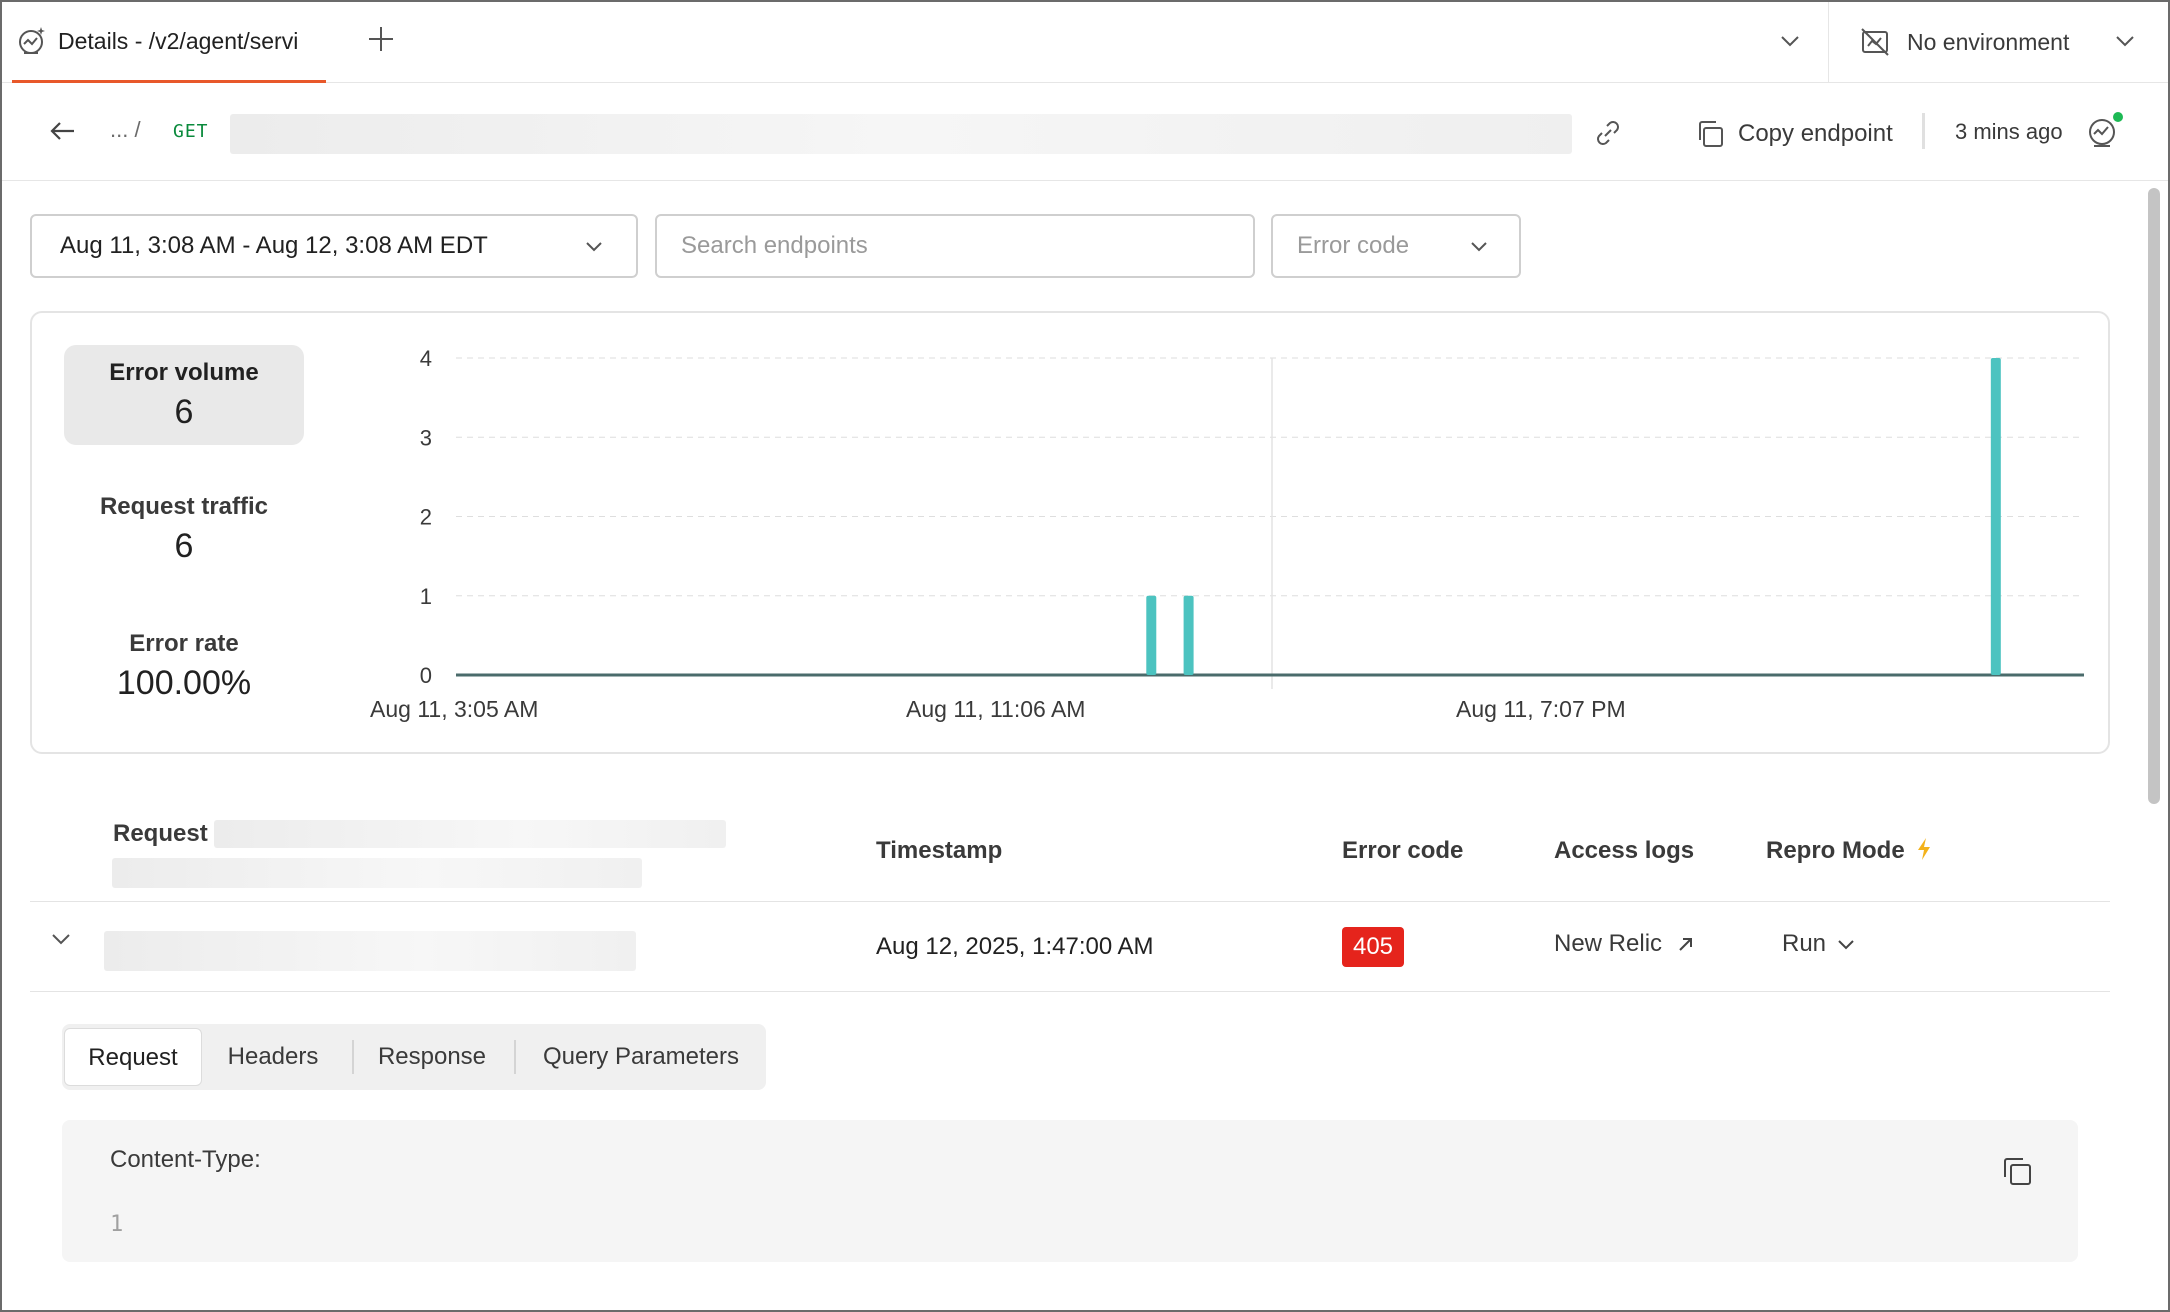  I want to click on error-code-select: Error code, so click(1396, 246).